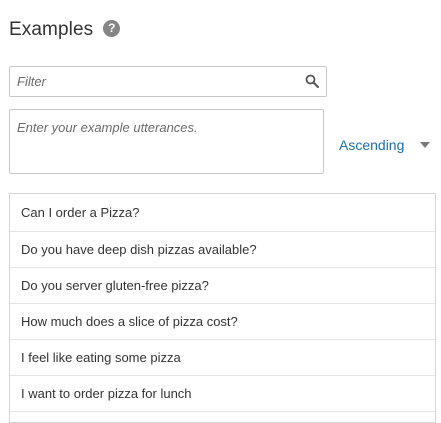 This screenshot has width=441, height=423. What do you see at coordinates (112, 28) in the screenshot?
I see `help-icon: ?` at bounding box center [112, 28].